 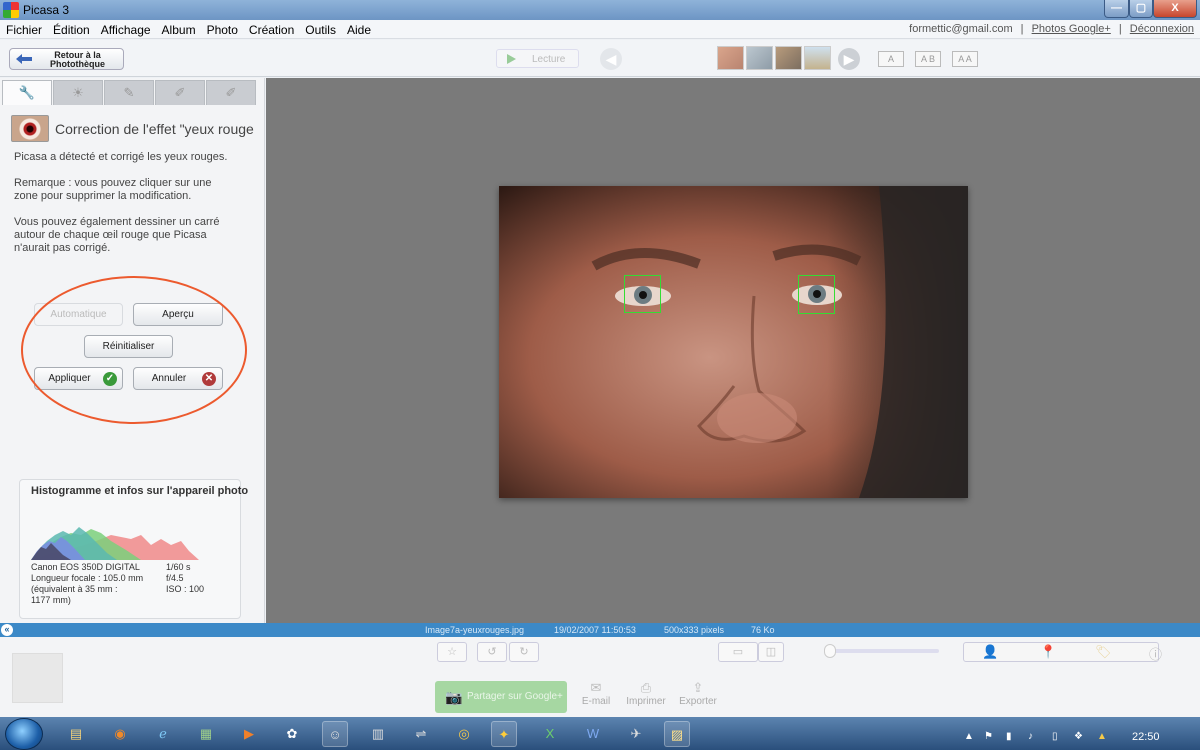 I want to click on logout-link: Déconnexion, so click(x=1162, y=29).